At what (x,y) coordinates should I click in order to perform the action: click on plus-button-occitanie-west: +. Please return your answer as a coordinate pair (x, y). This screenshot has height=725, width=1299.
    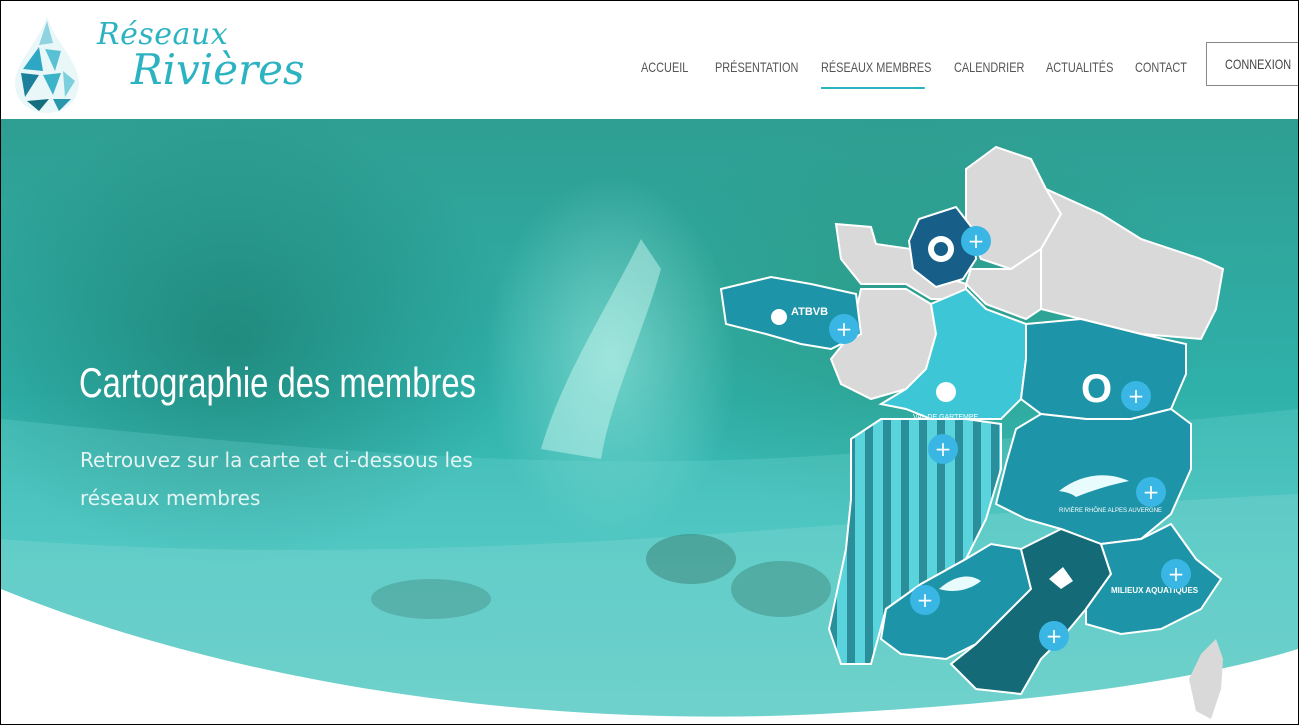
    Looking at the image, I should click on (925, 600).